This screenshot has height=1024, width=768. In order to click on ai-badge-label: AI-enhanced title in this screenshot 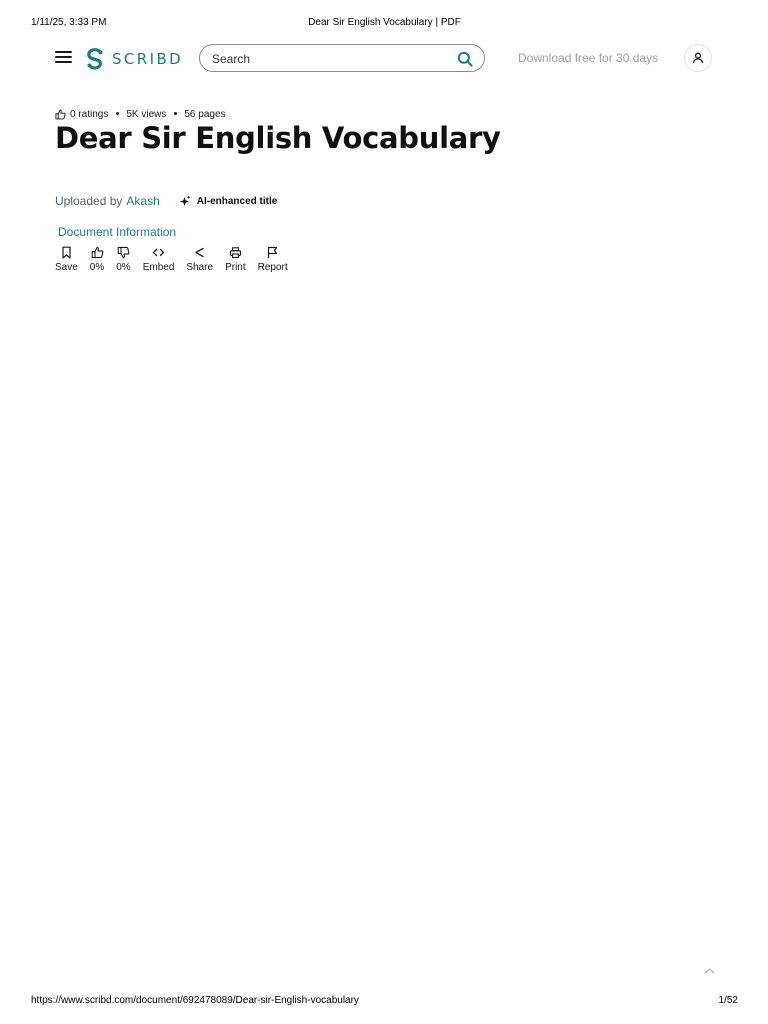, I will do `click(237, 201)`.